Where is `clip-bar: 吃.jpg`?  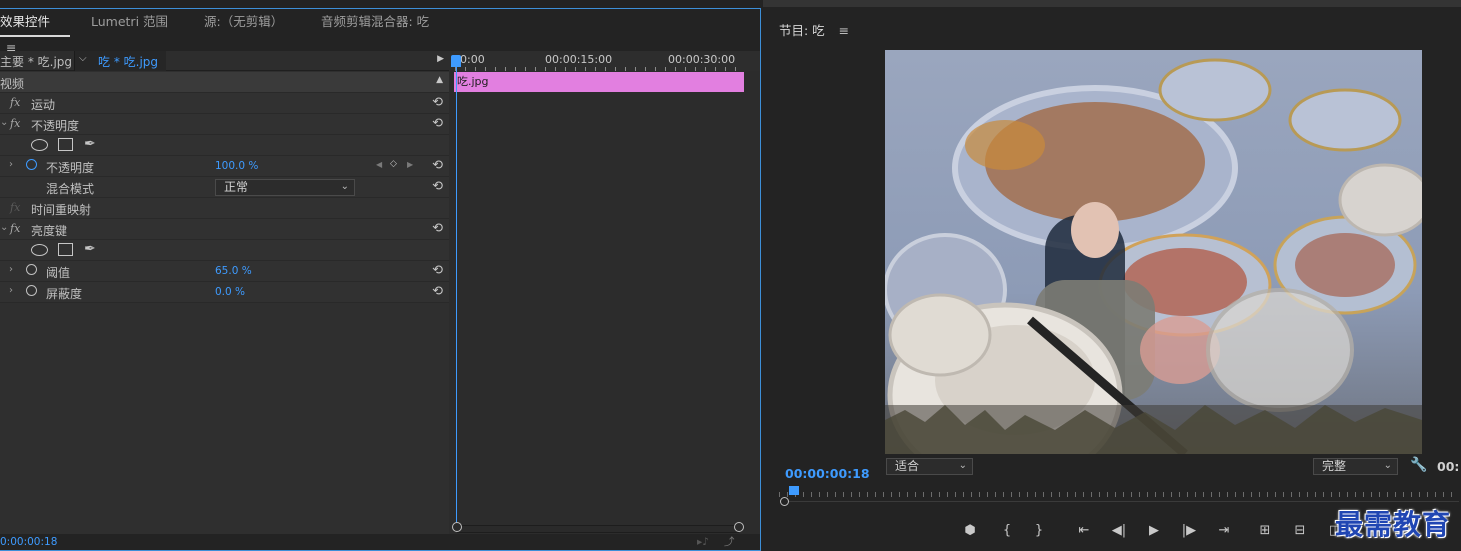
clip-bar: 吃.jpg is located at coordinates (599, 82).